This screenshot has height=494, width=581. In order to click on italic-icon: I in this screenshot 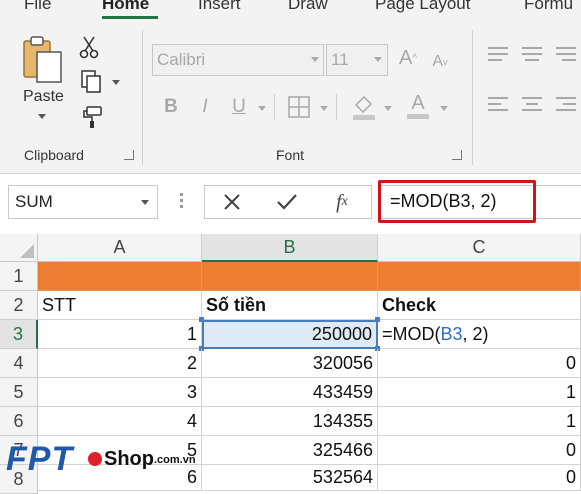, I will do `click(205, 107)`.